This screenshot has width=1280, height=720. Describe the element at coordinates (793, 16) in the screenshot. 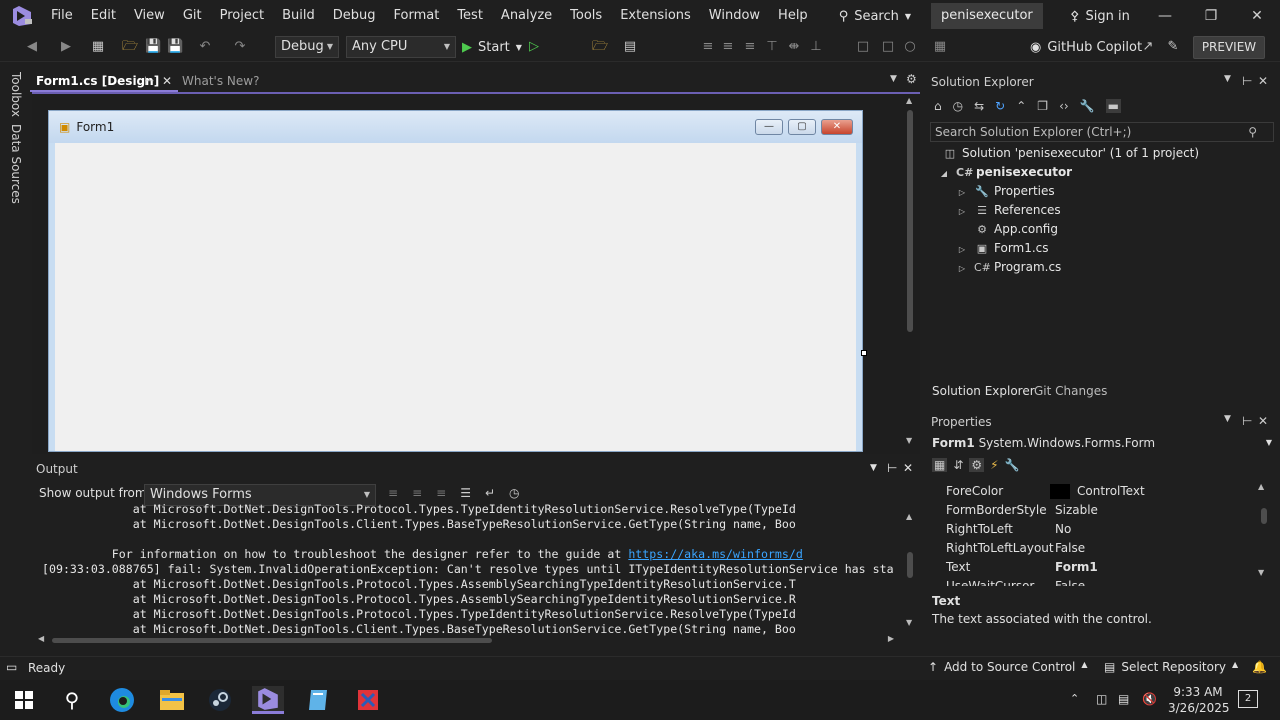

I see `menu-item: Help` at that location.